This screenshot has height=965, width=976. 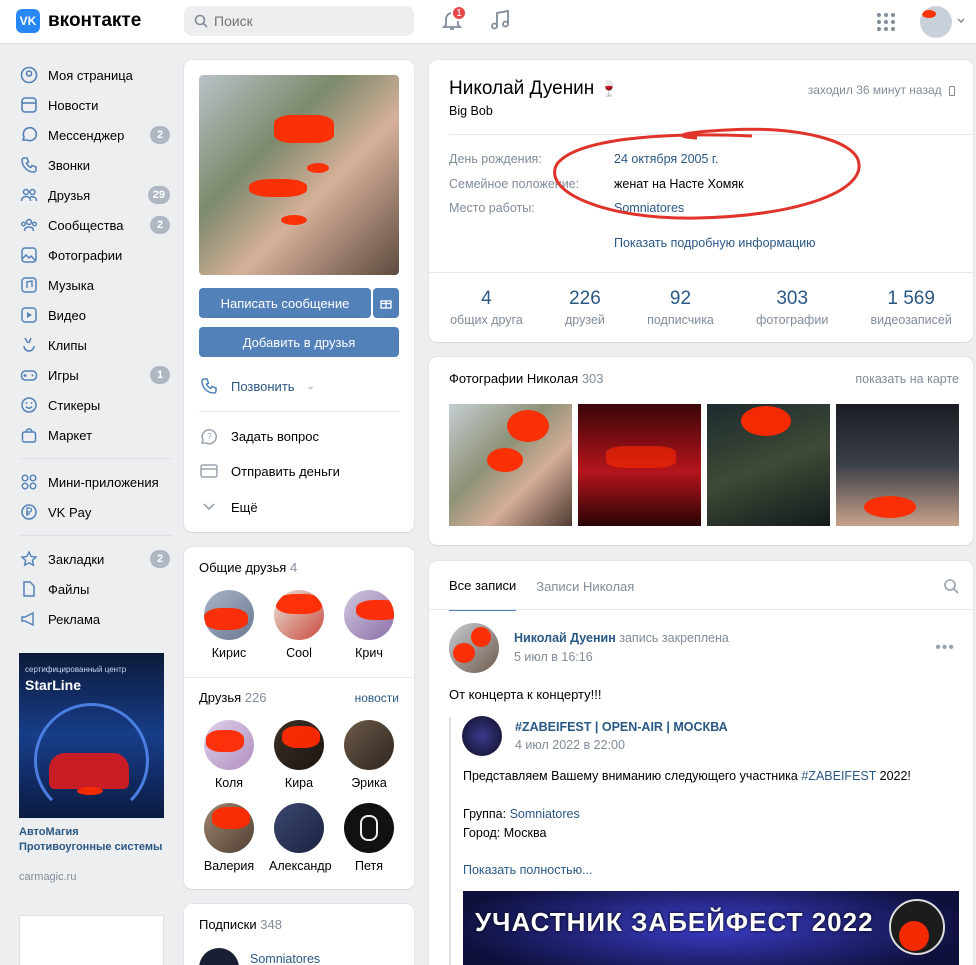 What do you see at coordinates (502, 22) in the screenshot?
I see `music-button` at bounding box center [502, 22].